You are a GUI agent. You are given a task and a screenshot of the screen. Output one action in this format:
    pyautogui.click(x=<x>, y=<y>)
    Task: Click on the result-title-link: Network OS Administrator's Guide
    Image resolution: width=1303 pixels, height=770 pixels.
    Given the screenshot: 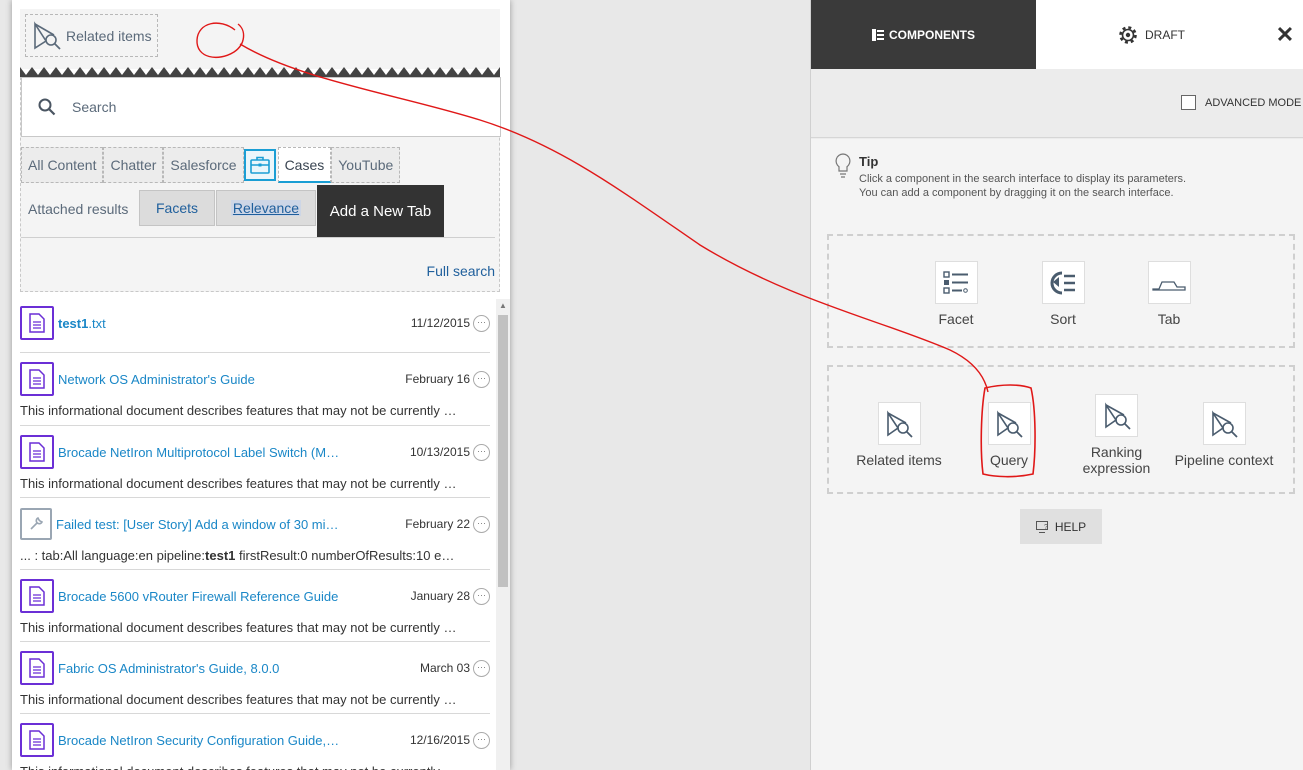 What is the action you would take?
    pyautogui.click(x=156, y=379)
    